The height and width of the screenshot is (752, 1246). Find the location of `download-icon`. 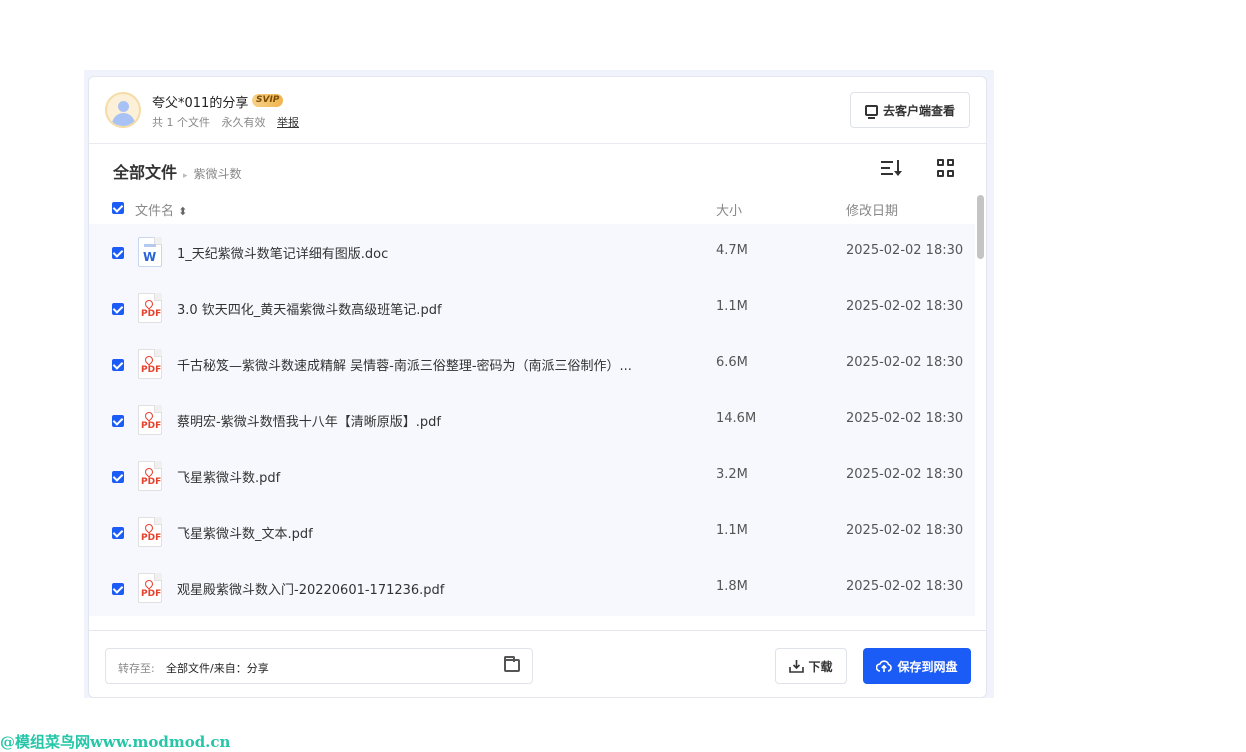

download-icon is located at coordinates (797, 666).